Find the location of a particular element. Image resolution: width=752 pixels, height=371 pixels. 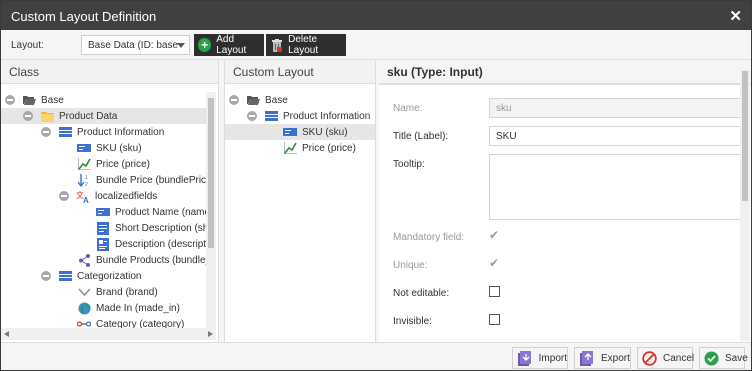

tree-node-brand: Brand (brand) is located at coordinates (117, 292).